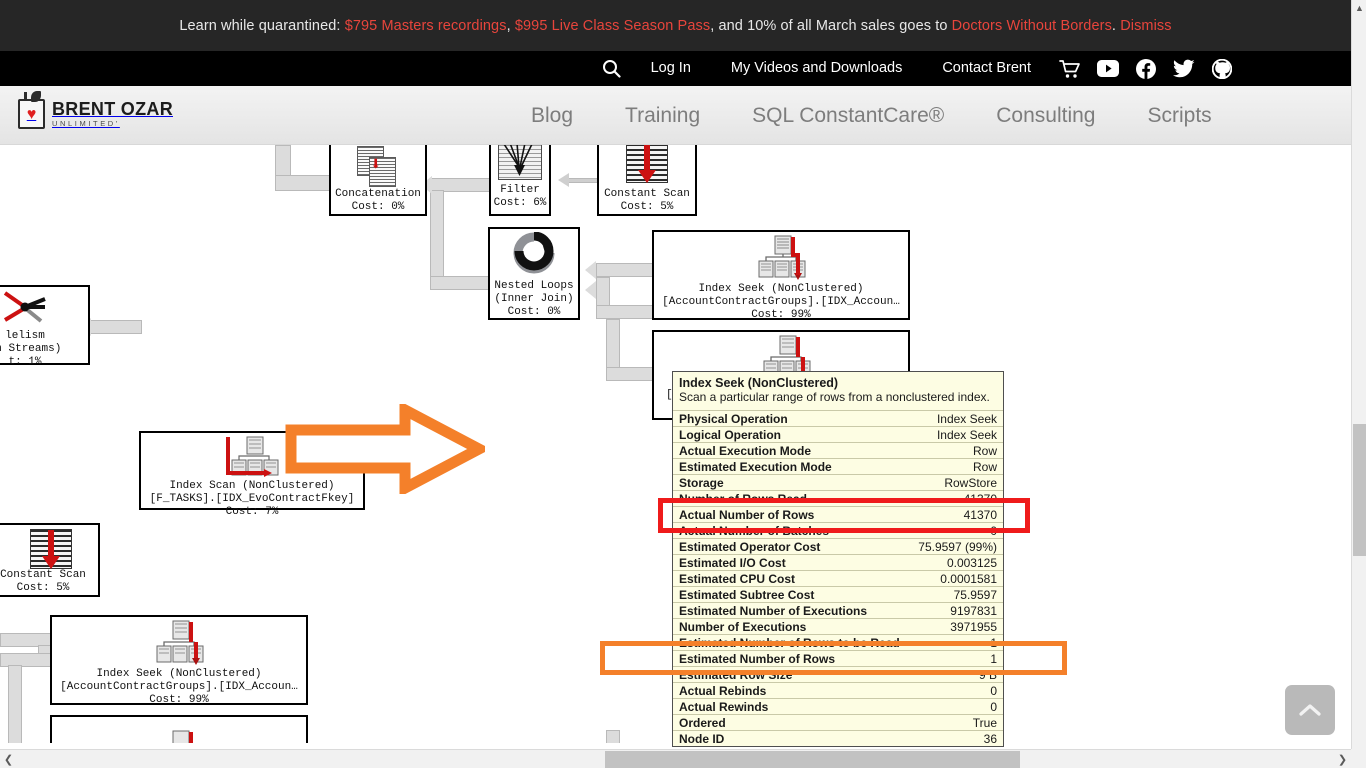  What do you see at coordinates (1116, 25) in the screenshot?
I see `announcement-period: .` at bounding box center [1116, 25].